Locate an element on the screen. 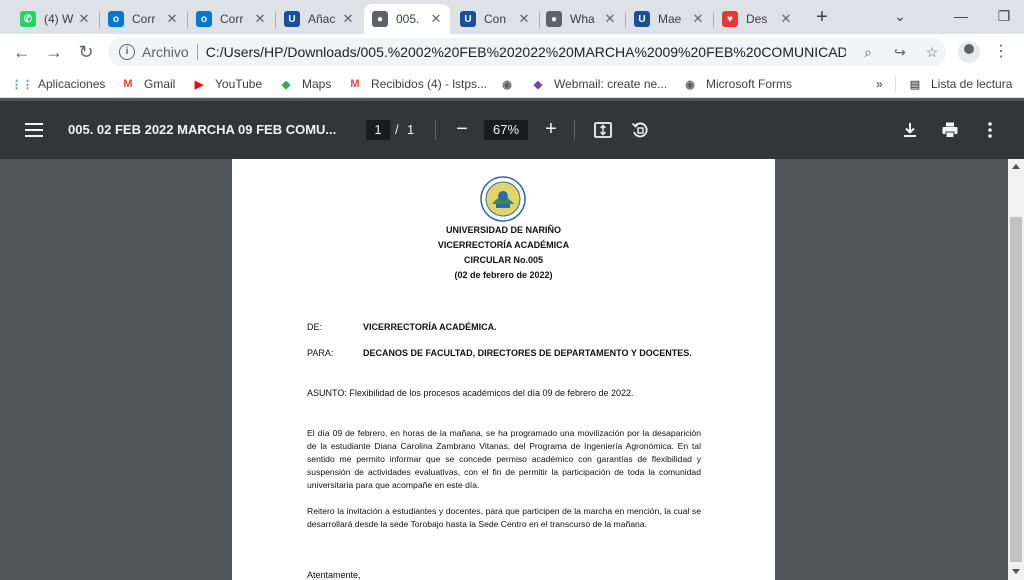  bookmark-item: M Gmail is located at coordinates (147, 84).